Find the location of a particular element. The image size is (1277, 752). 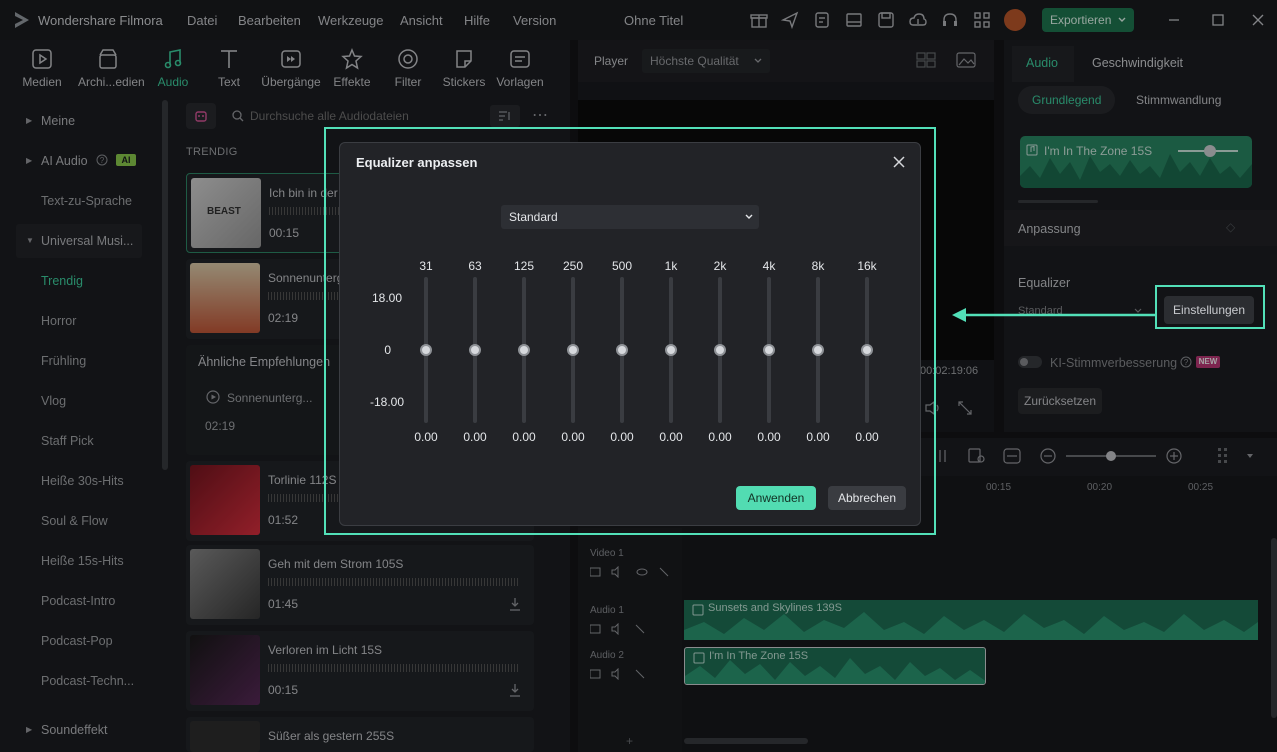

eq-band-frequency: 1k is located at coordinates (671, 266).